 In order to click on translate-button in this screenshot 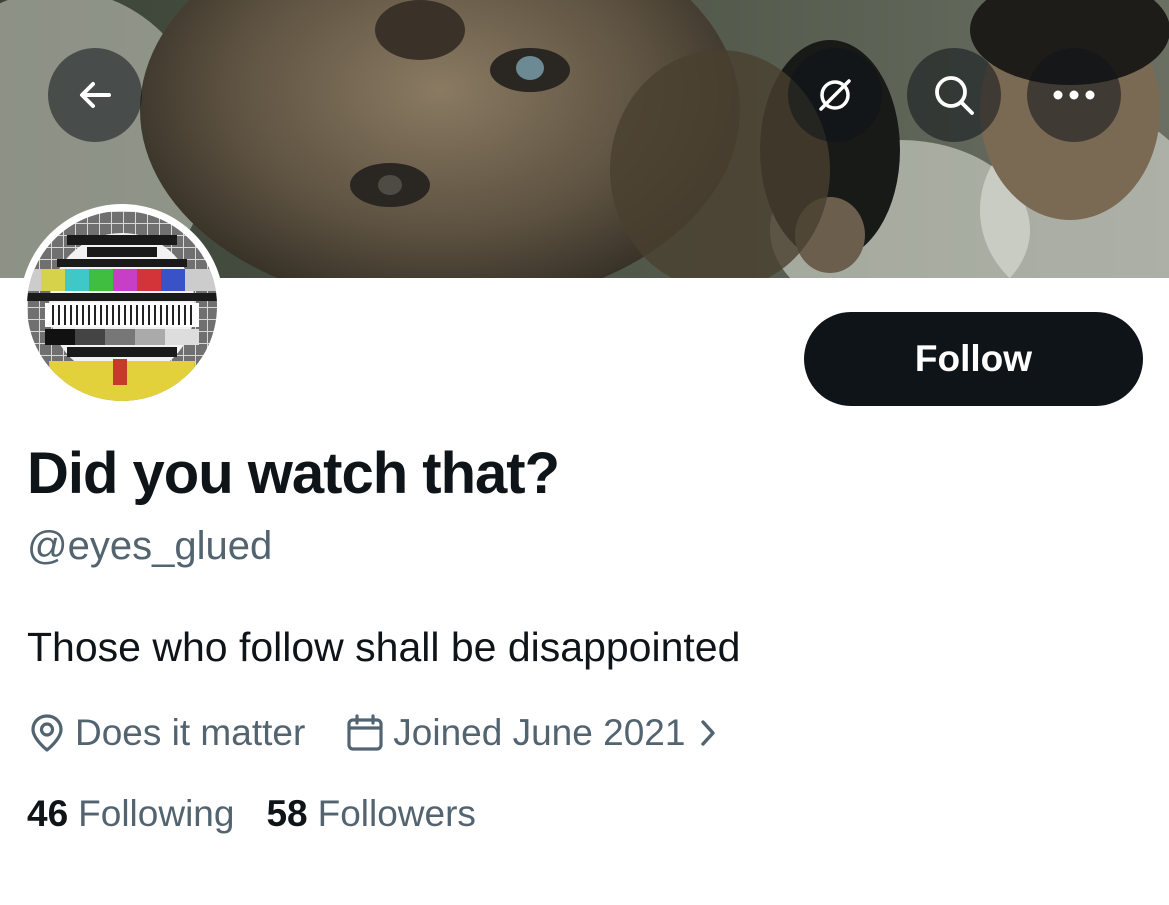, I will do `click(835, 95)`.